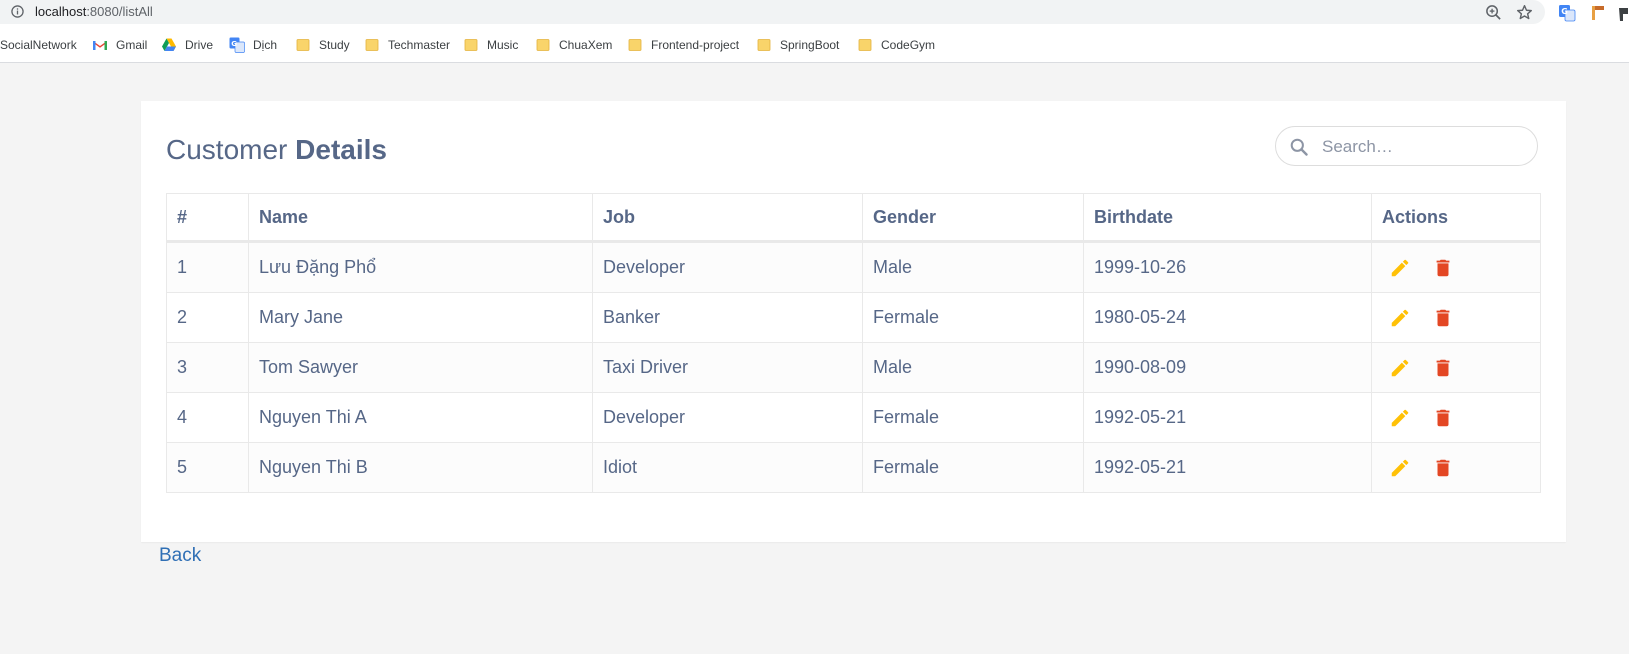 The image size is (1629, 654). I want to click on back-link: Back, so click(180, 556).